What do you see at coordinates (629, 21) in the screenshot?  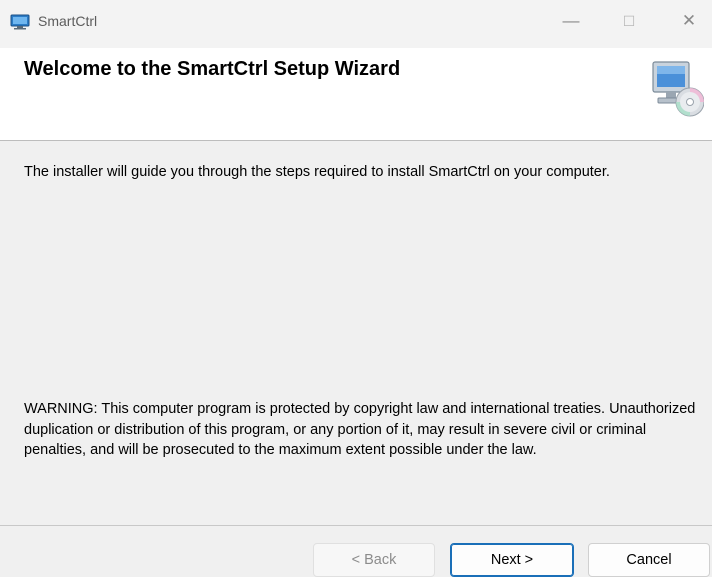 I see `maximize-button: ☐` at bounding box center [629, 21].